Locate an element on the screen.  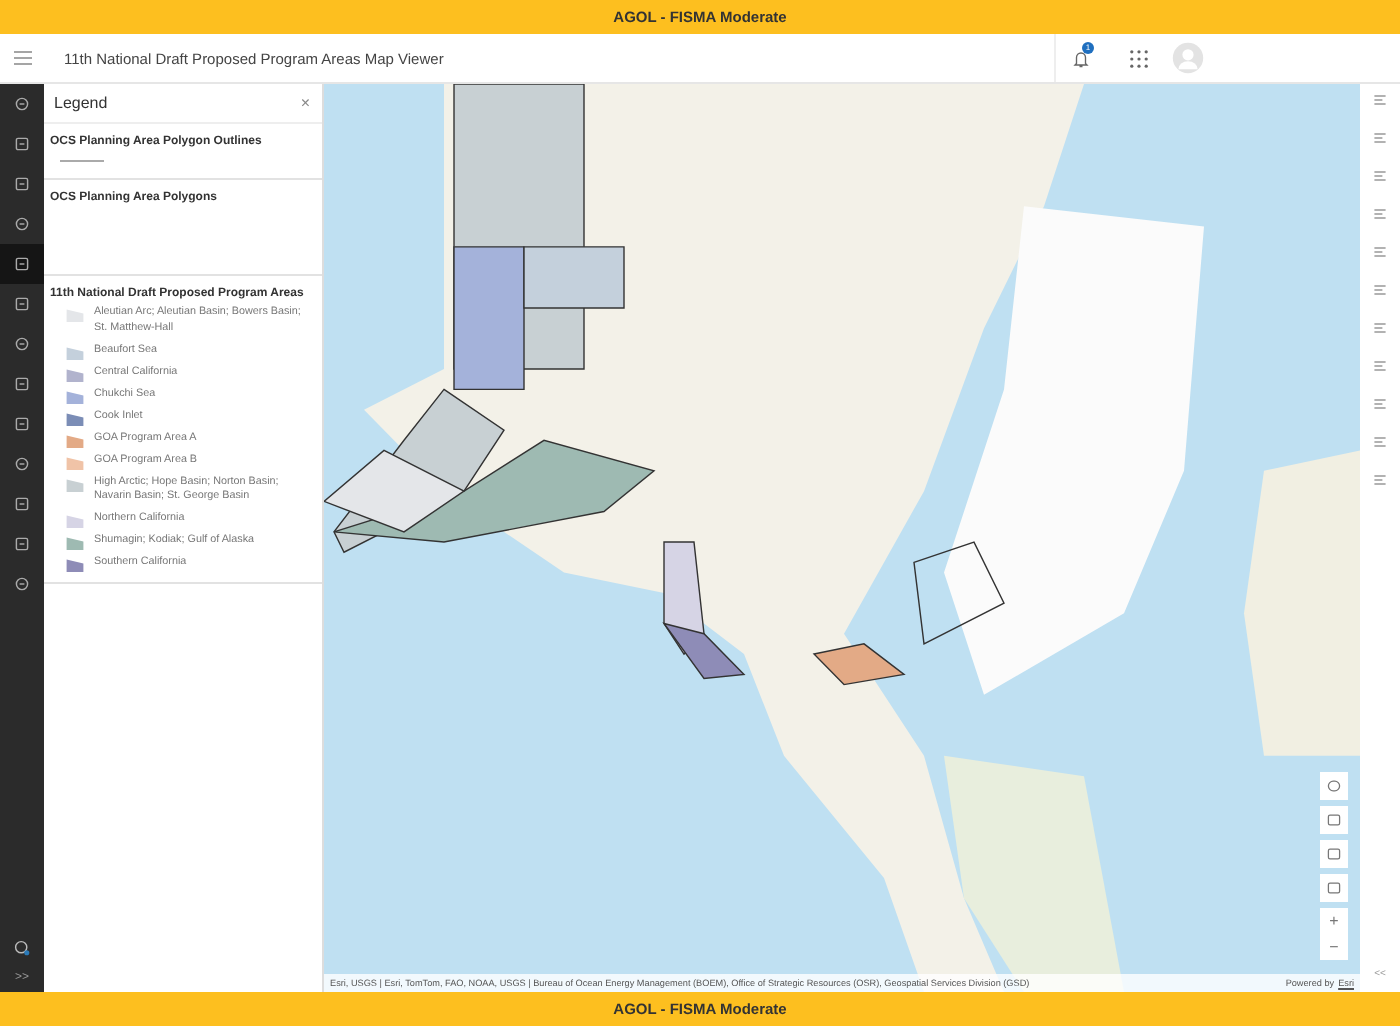
outline-swatch is located at coordinates (82, 161).